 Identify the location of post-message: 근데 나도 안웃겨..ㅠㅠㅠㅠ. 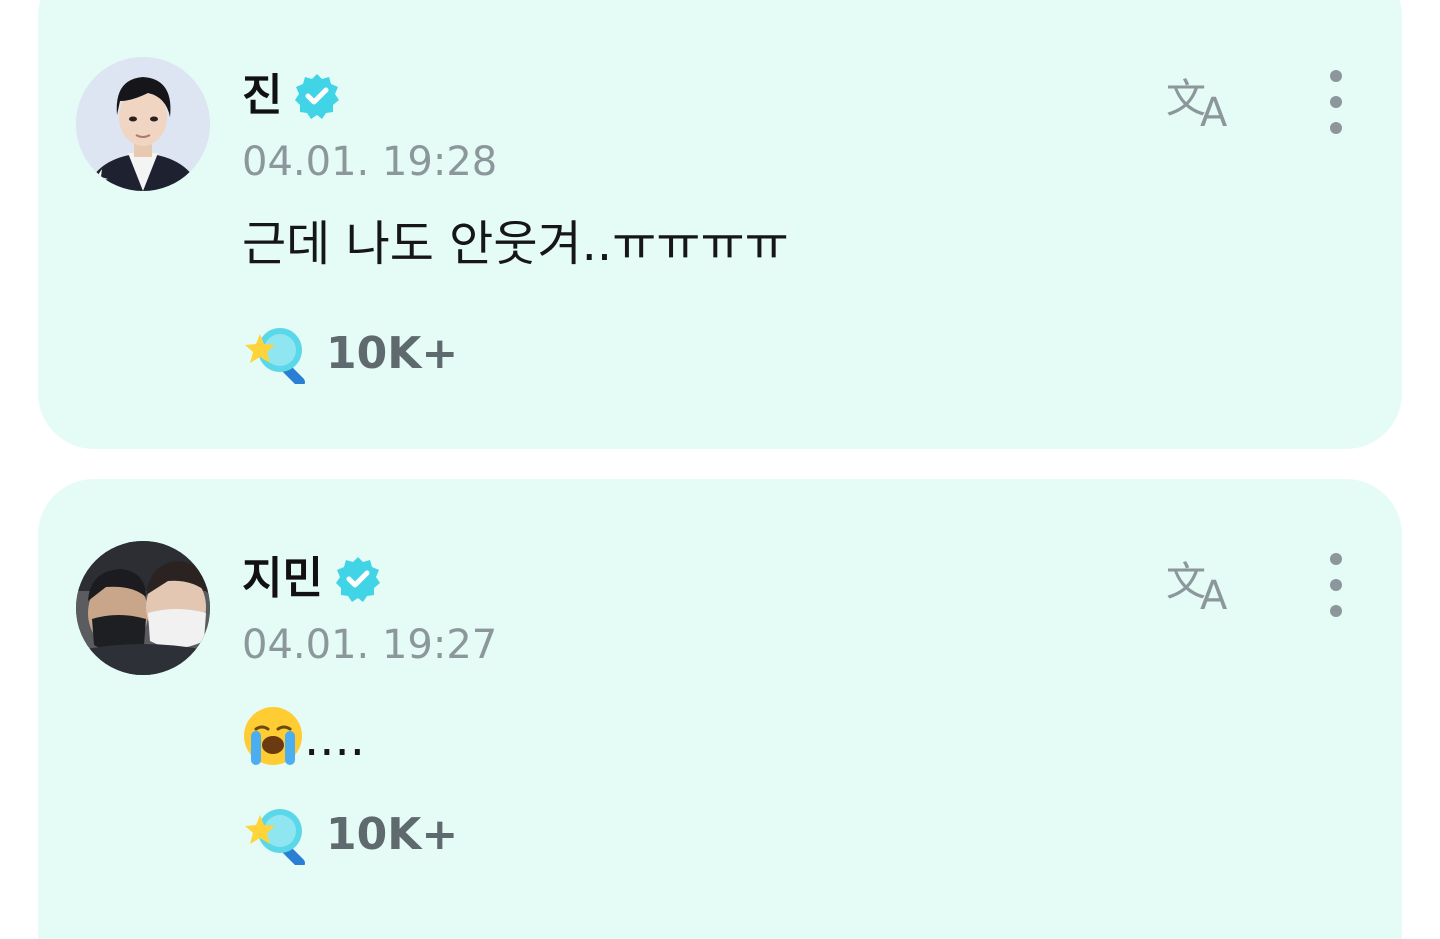
(515, 244).